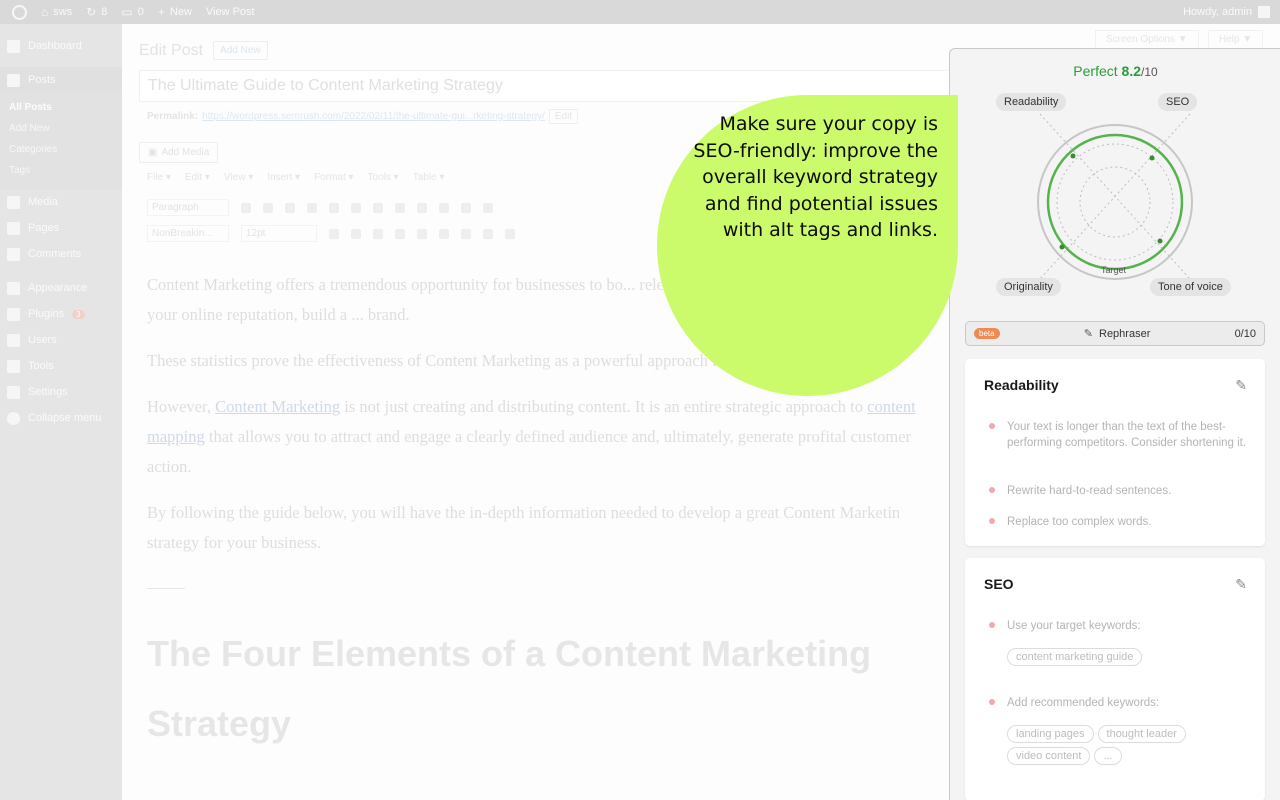  I want to click on unlink-icon, so click(444, 207).